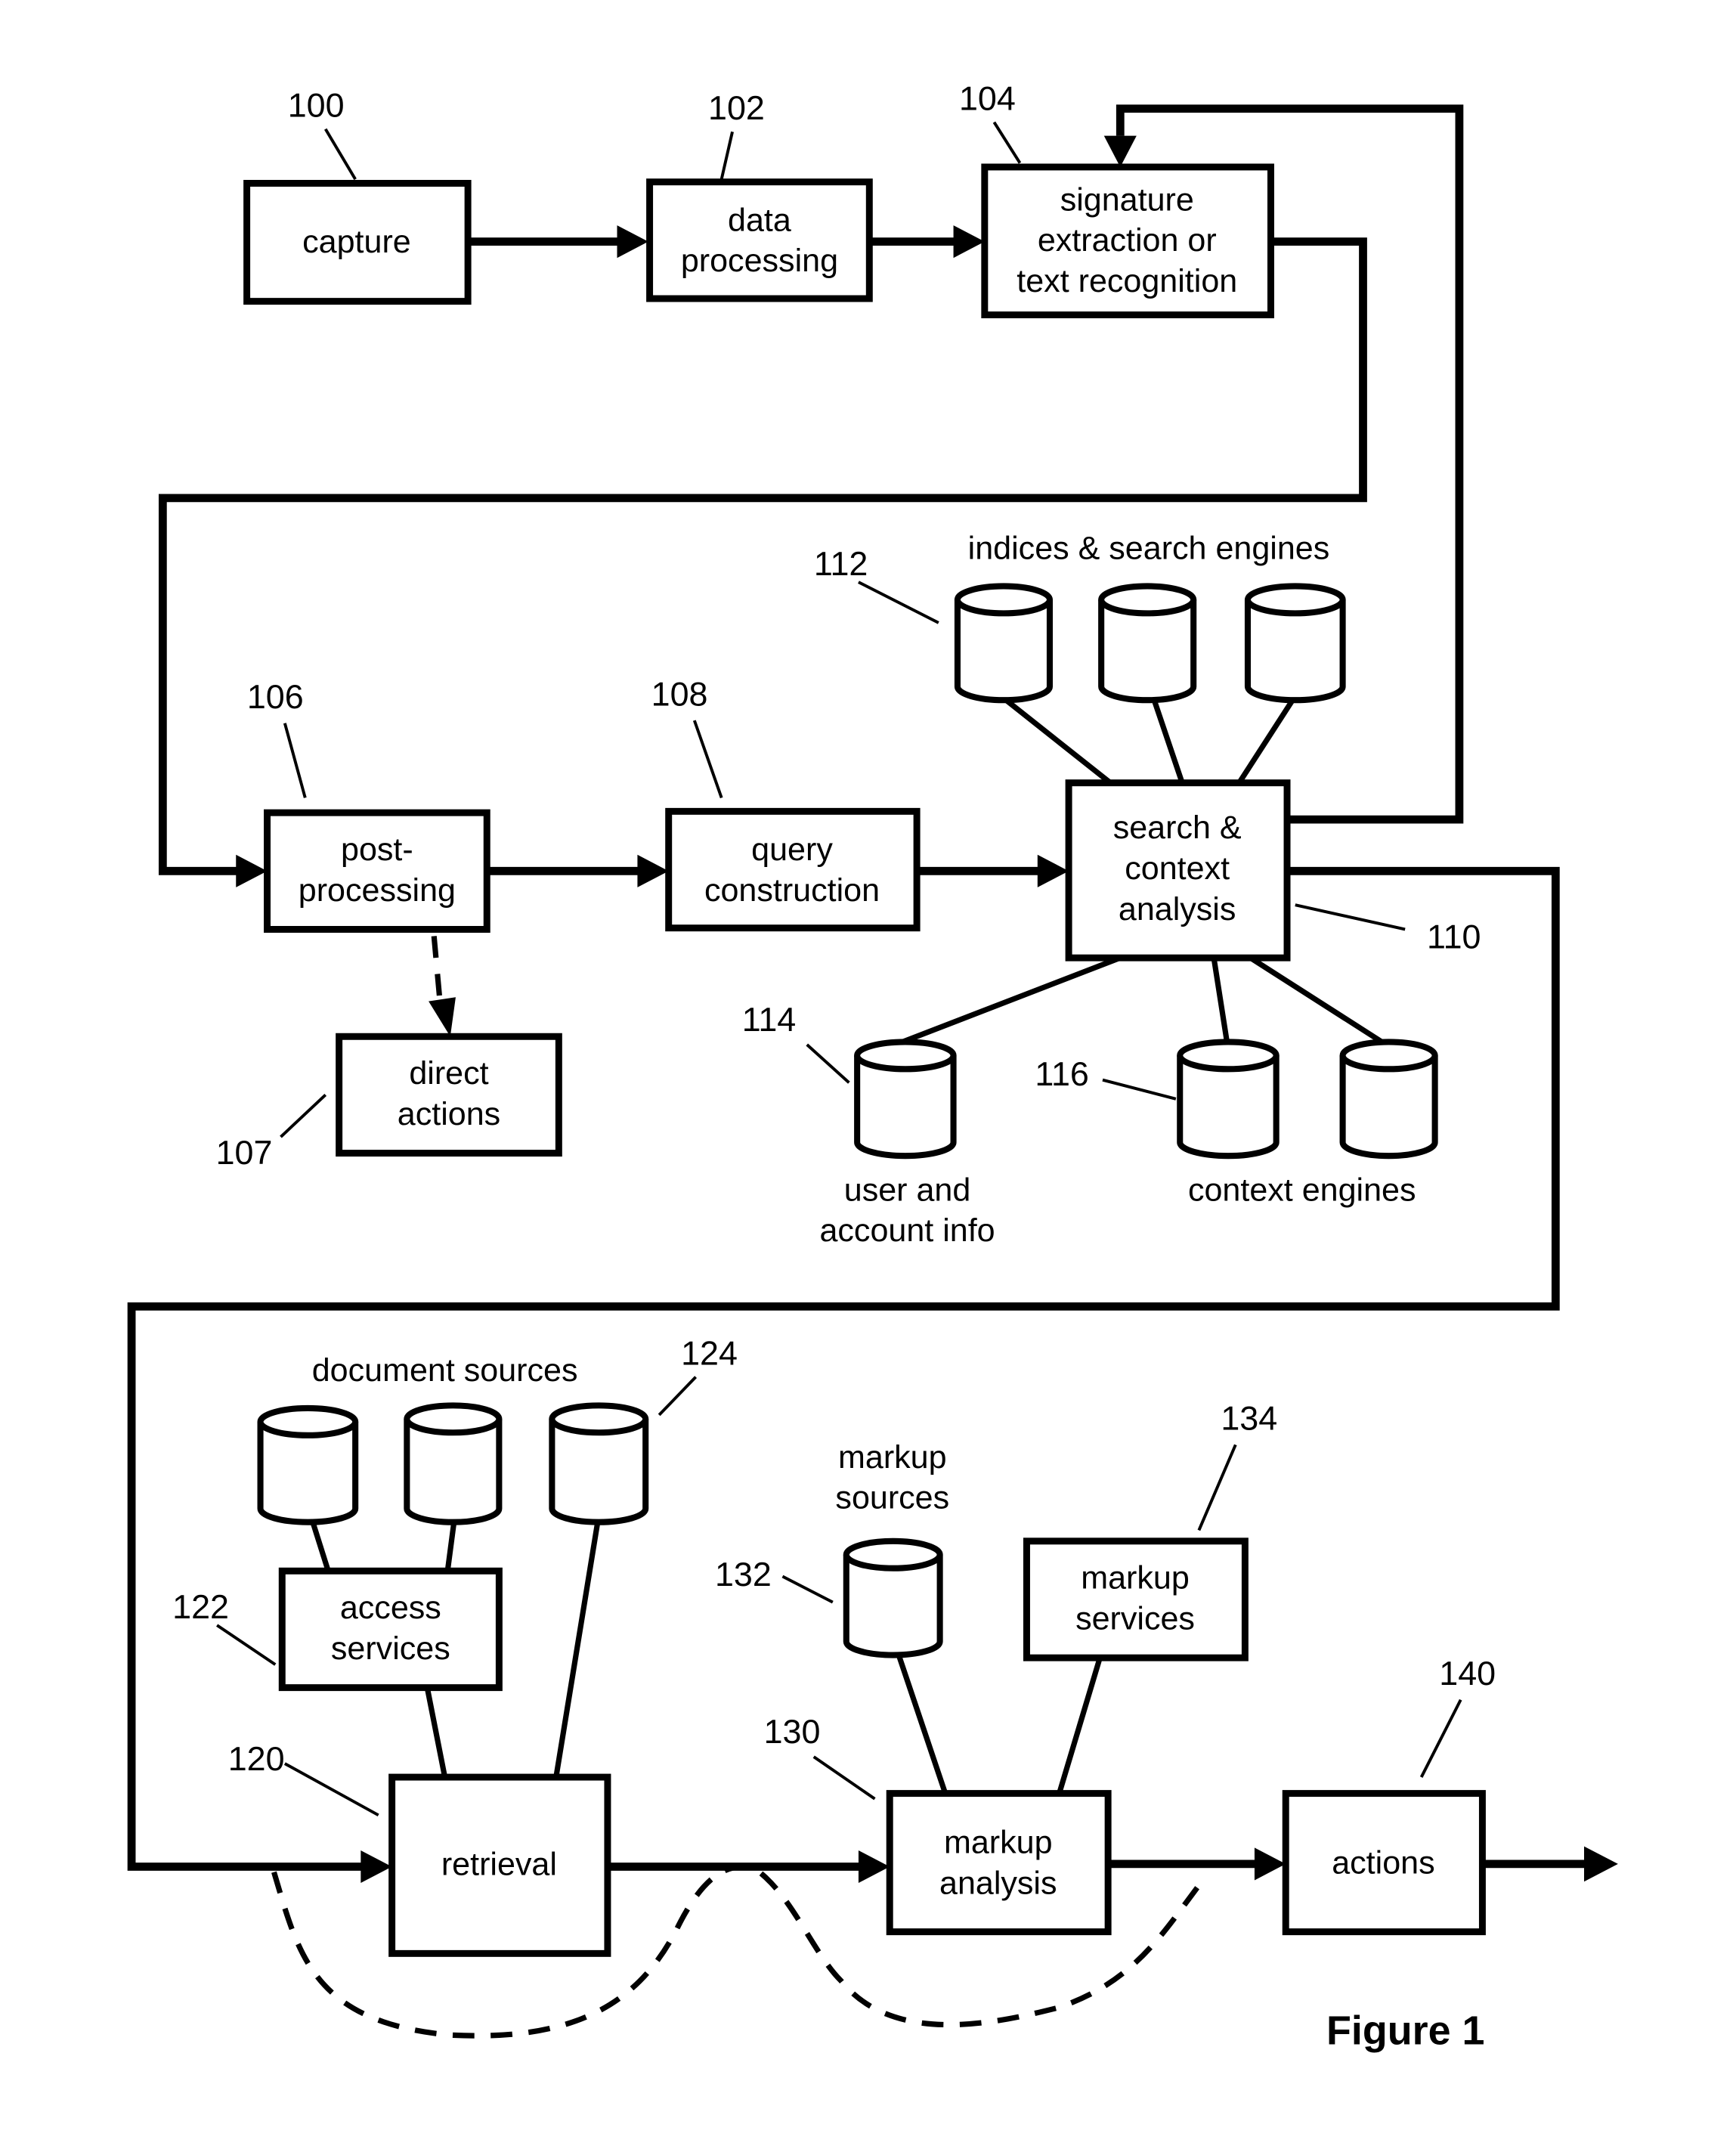 Image resolution: width=1736 pixels, height=2149 pixels. What do you see at coordinates (449, 1095) in the screenshot?
I see `box-direct-actions: direct actions` at bounding box center [449, 1095].